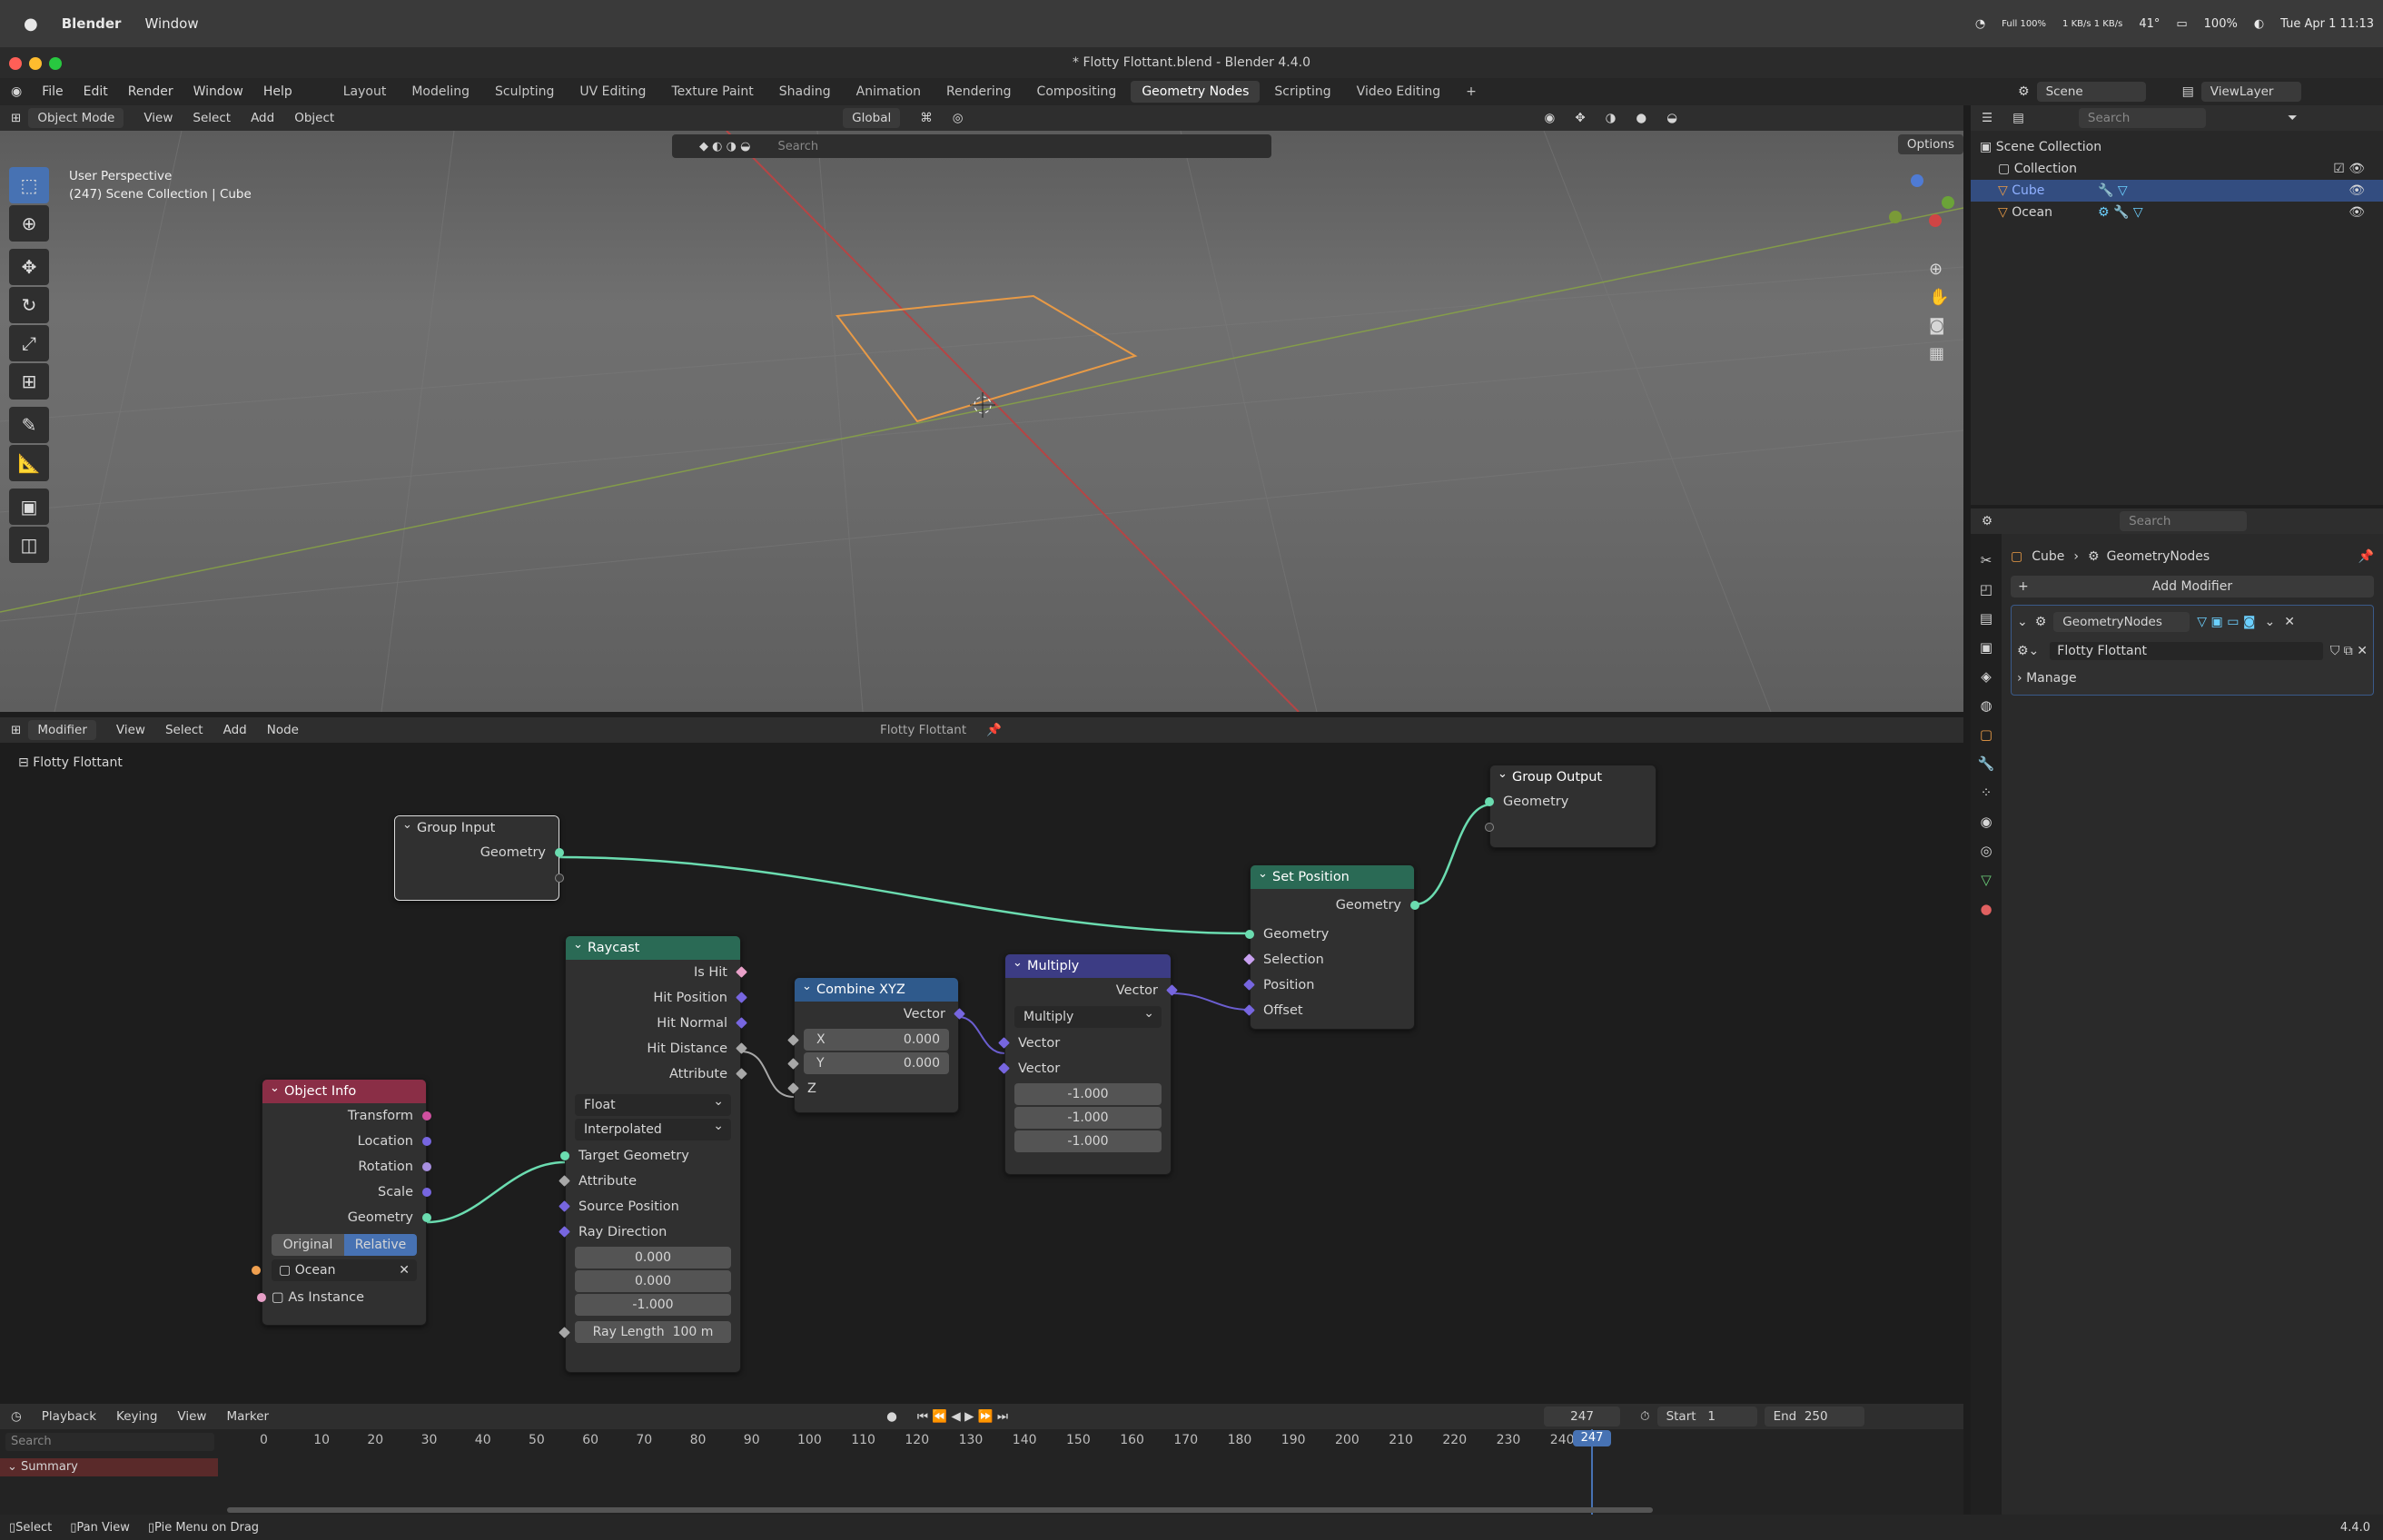 The height and width of the screenshot is (1540, 2383). What do you see at coordinates (2177, 191) in the screenshot?
I see `outliner-item-cube: ▽ Cube 🔧 ▽ 👁` at bounding box center [2177, 191].